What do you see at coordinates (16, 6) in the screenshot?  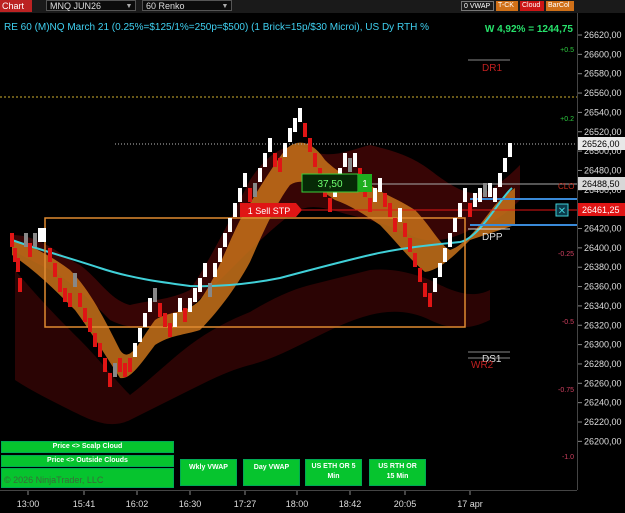 I see `chart-tab: Chart` at bounding box center [16, 6].